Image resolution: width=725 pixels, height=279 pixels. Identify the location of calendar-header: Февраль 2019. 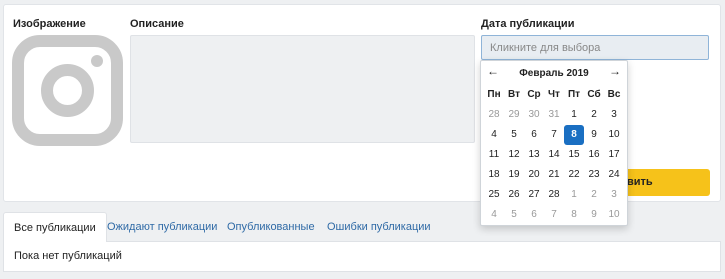
(554, 74).